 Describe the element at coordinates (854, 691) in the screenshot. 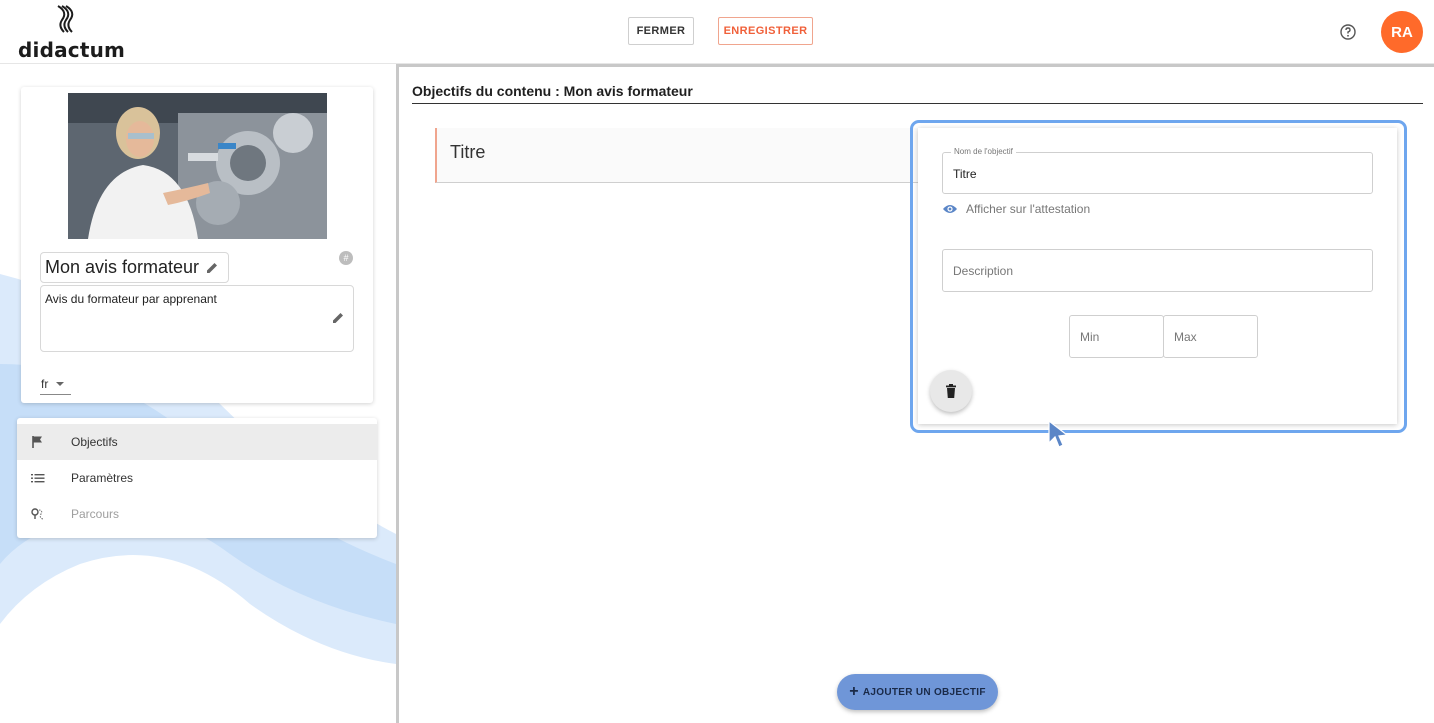

I see `plus-icon: +` at that location.